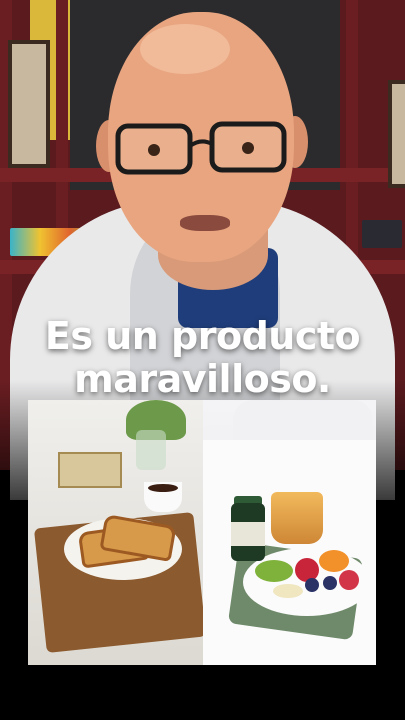 The width and height of the screenshot is (405, 720). What do you see at coordinates (248, 534) in the screenshot?
I see `supplement-label` at bounding box center [248, 534].